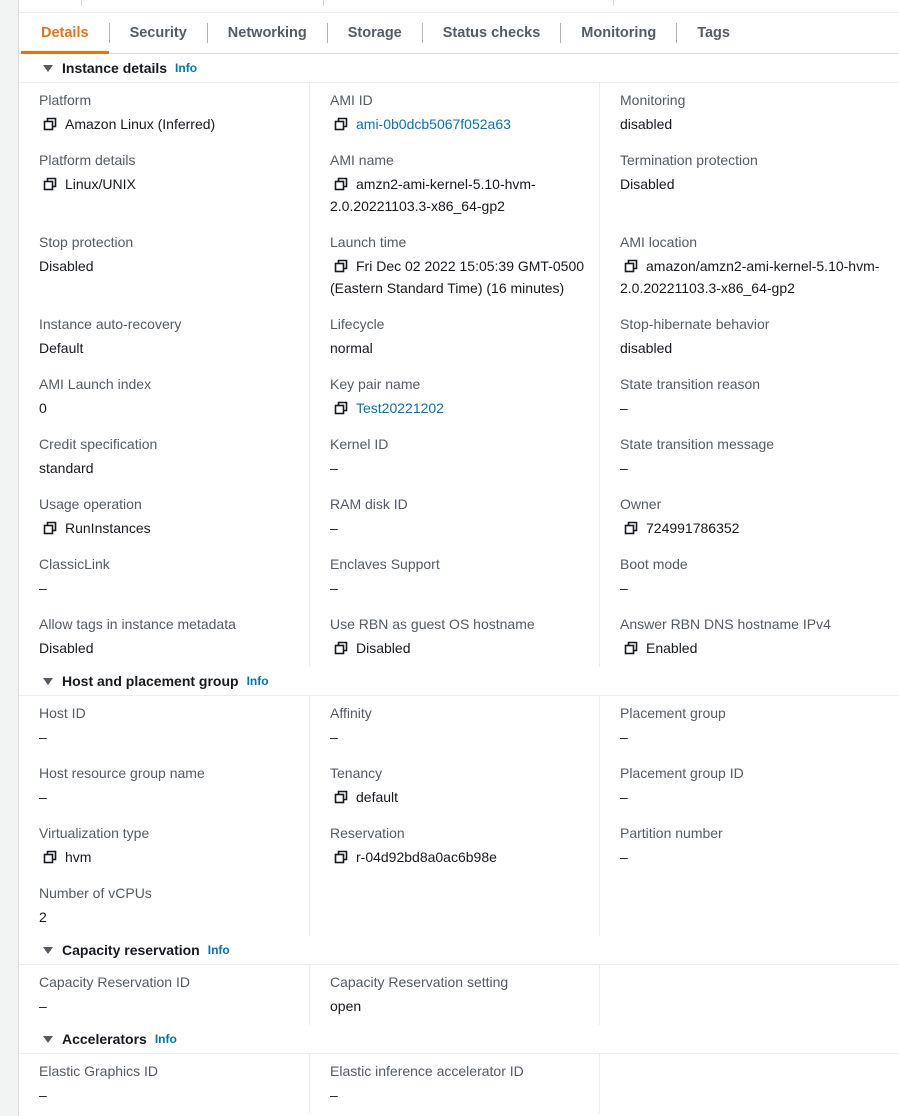  What do you see at coordinates (164, 113) in the screenshot?
I see `detail-field: Platform Amazon Linux (Inferred)` at bounding box center [164, 113].